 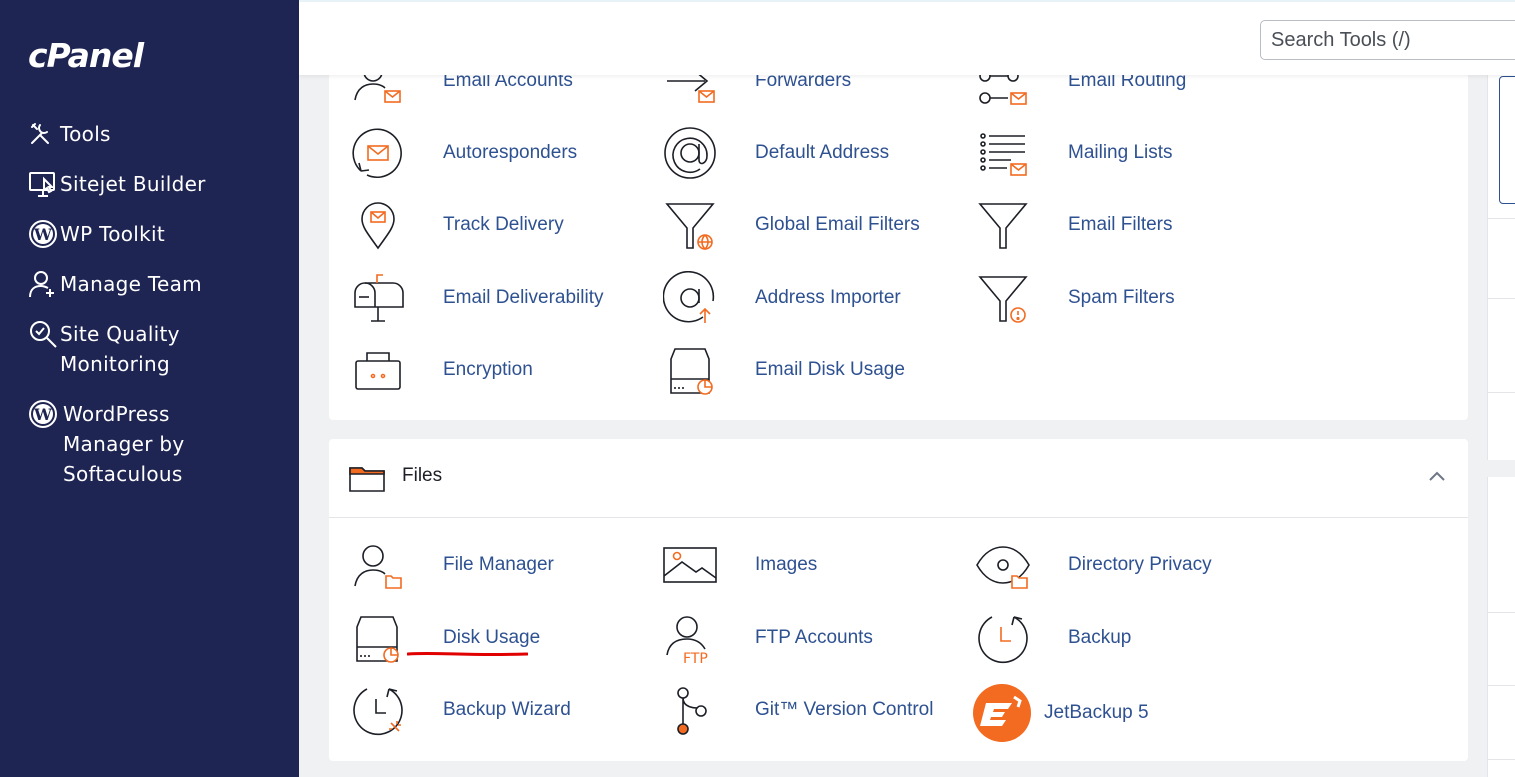 I want to click on at-sign-icon, so click(x=690, y=153).